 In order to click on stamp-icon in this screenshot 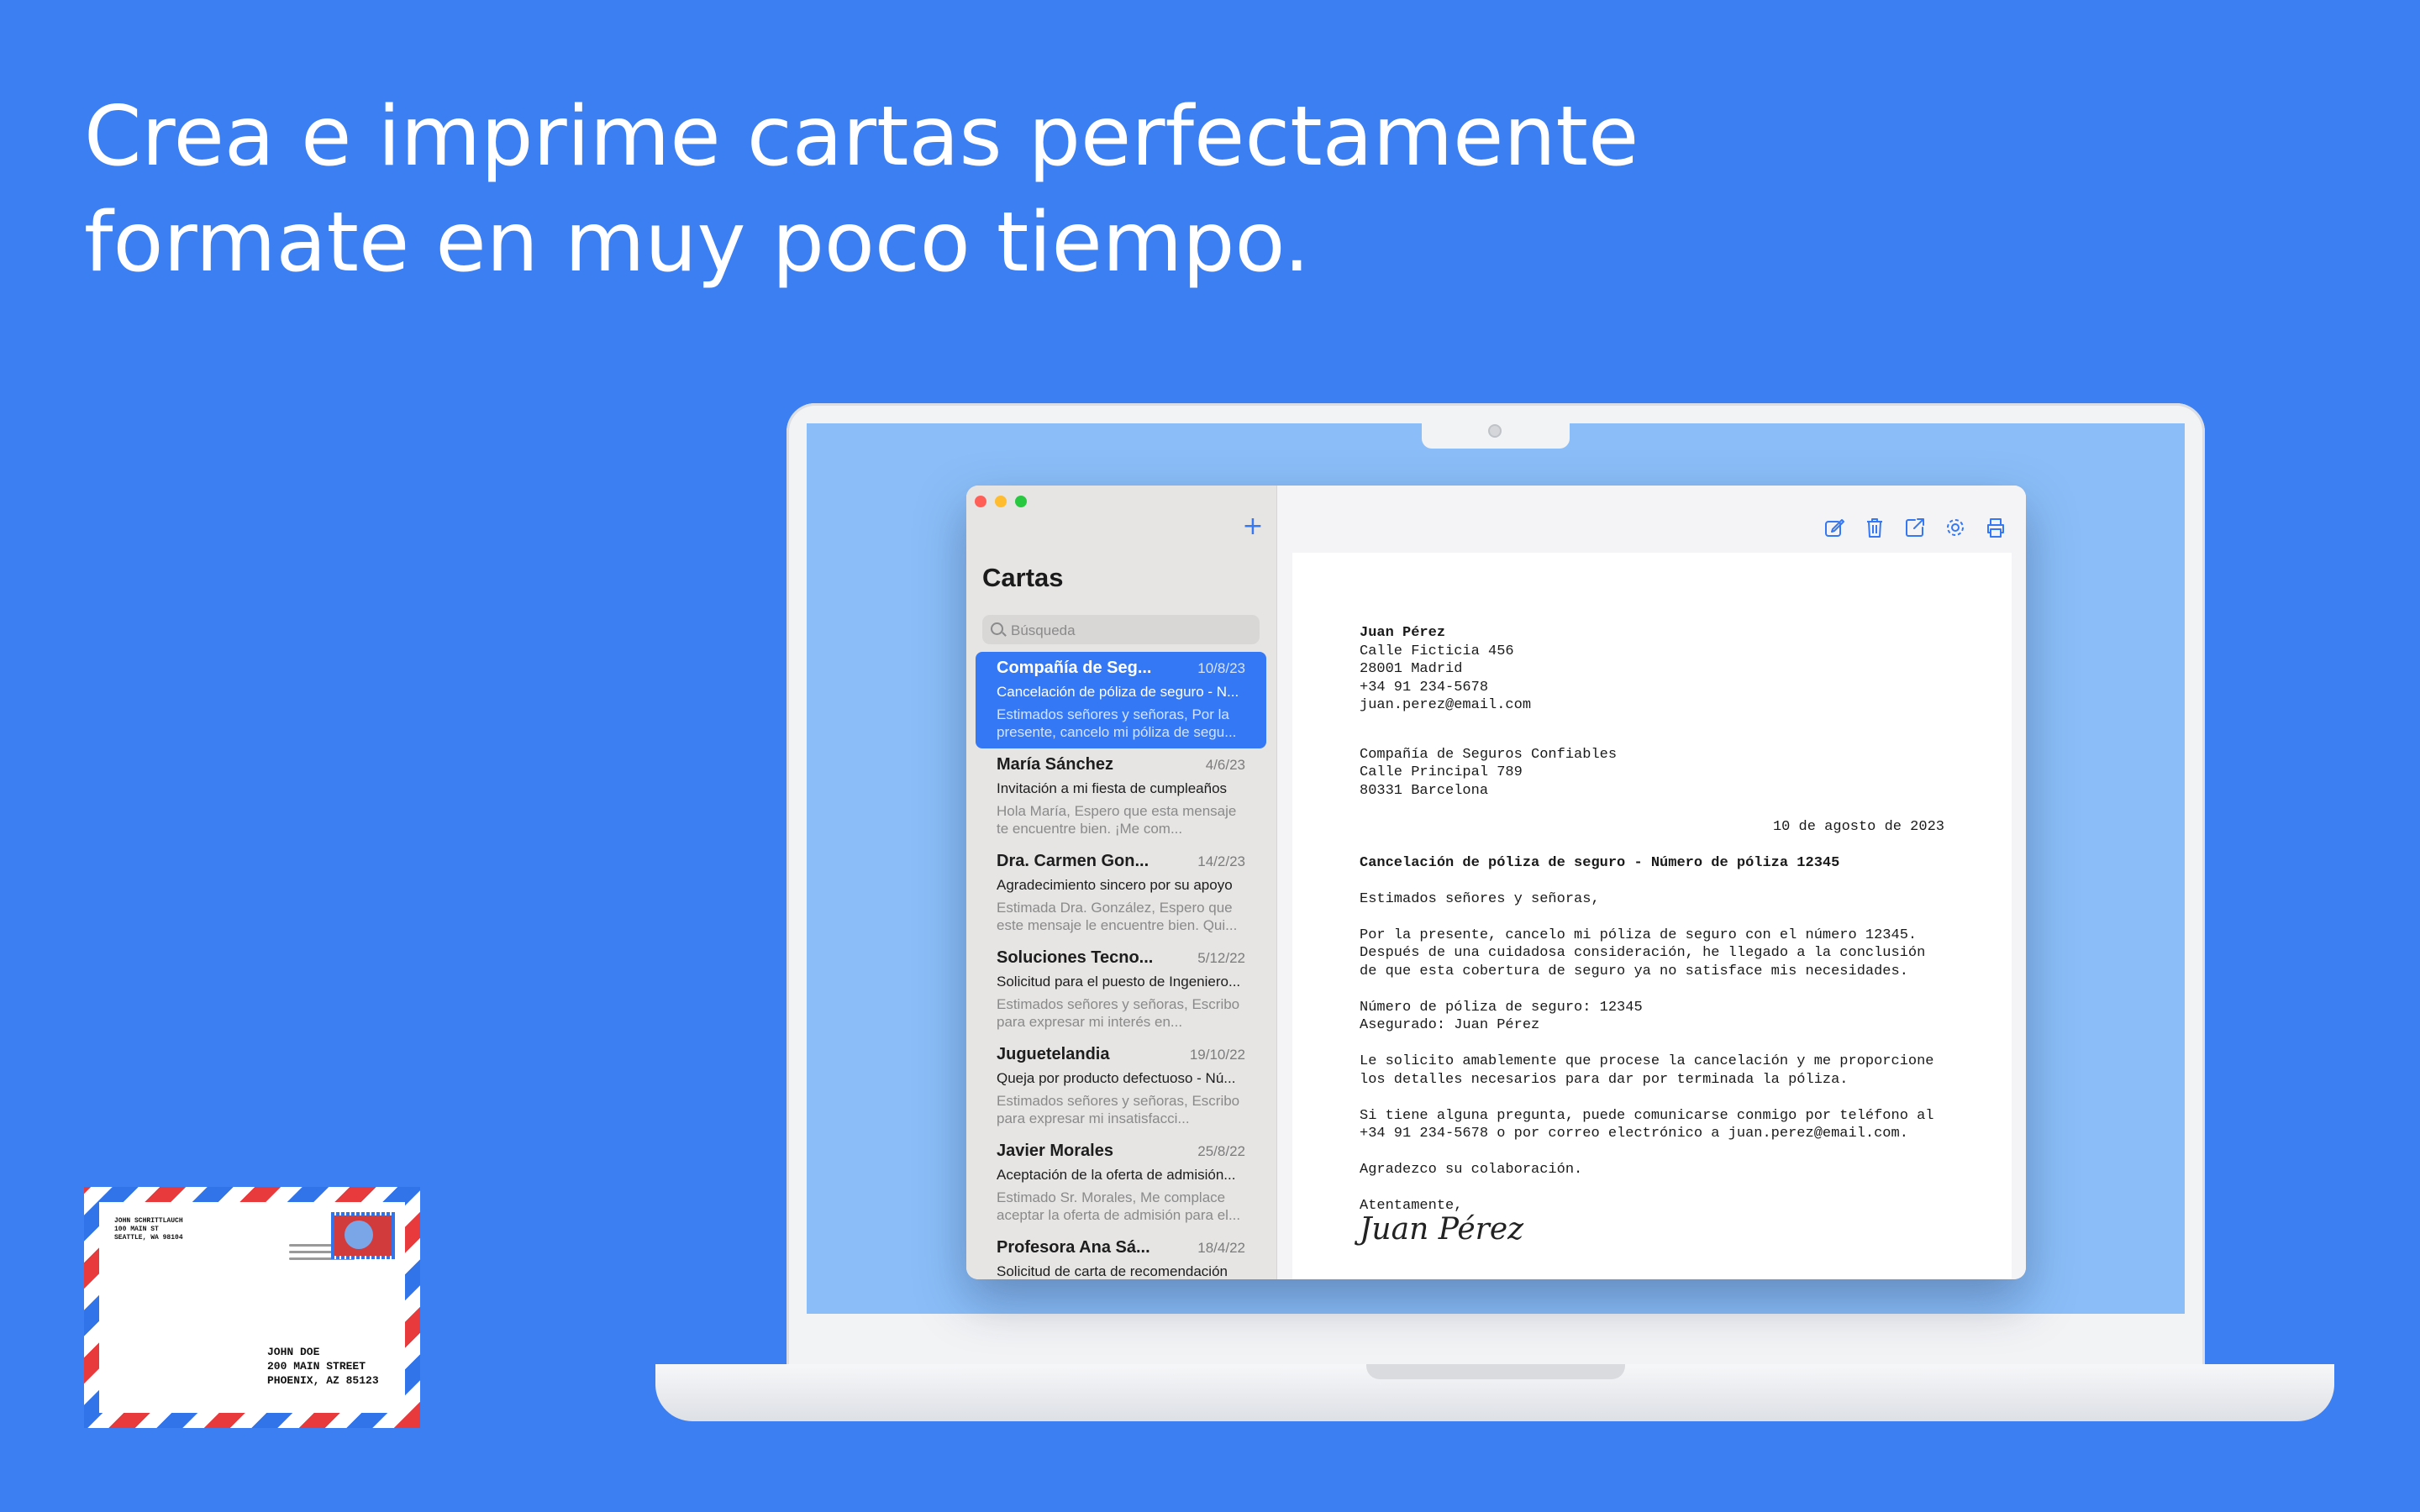, I will do `click(363, 1235)`.